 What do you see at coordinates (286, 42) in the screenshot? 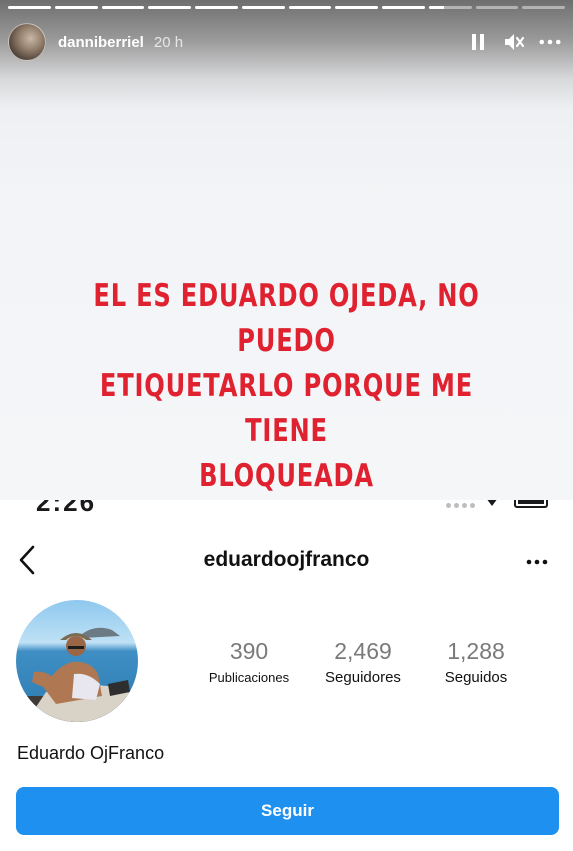
I see `story-header: danniberriel 20 h` at bounding box center [286, 42].